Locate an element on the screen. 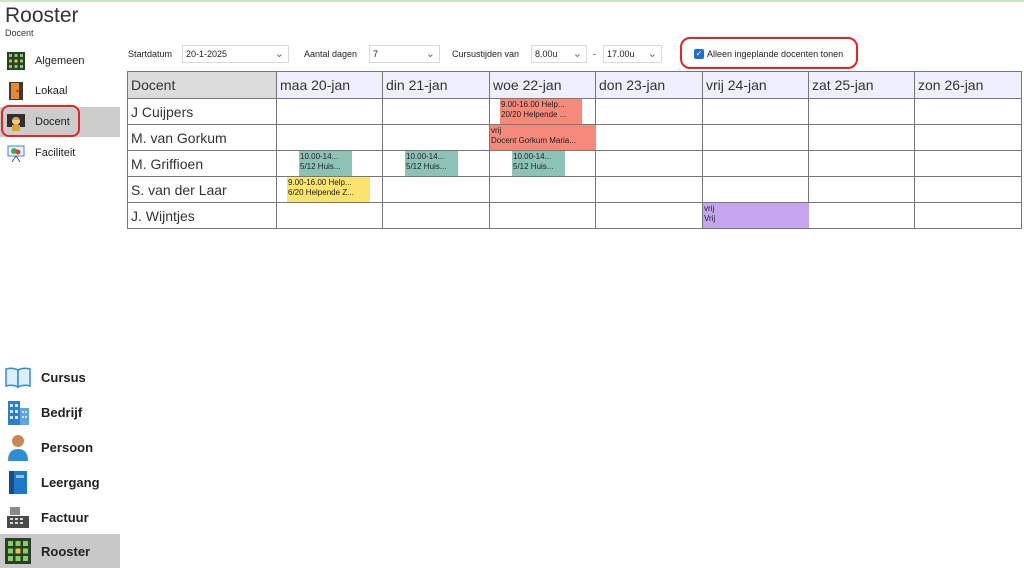 Image resolution: width=1024 pixels, height=568 pixels. module-label: Persoon is located at coordinates (67, 447).